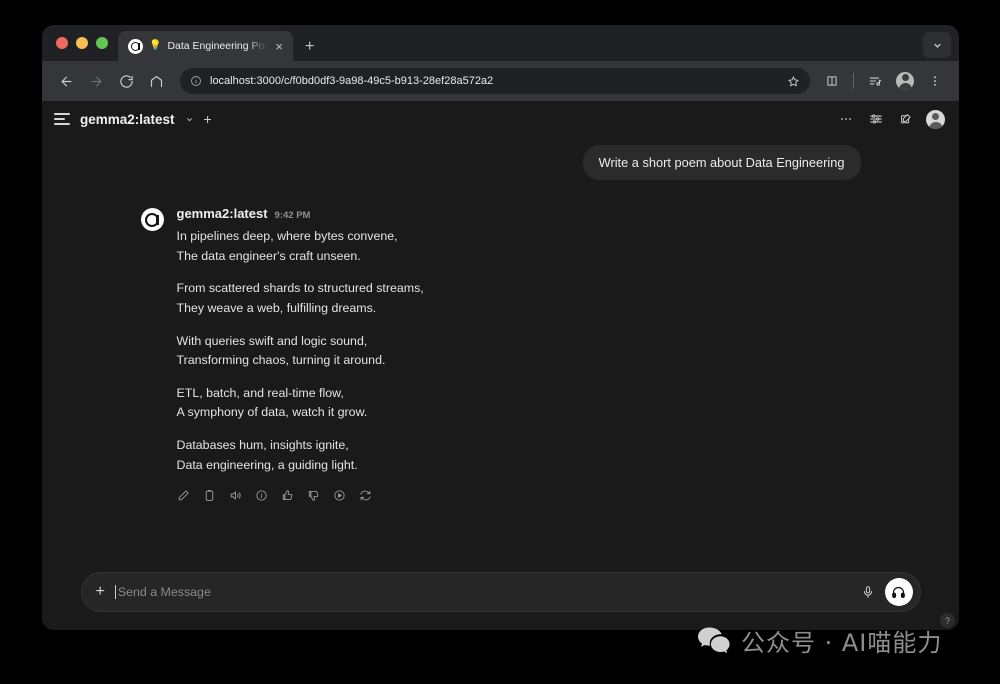 This screenshot has width=1000, height=684. What do you see at coordinates (268, 255) in the screenshot?
I see `poem-line: The data engineer's craft unseen.` at bounding box center [268, 255].